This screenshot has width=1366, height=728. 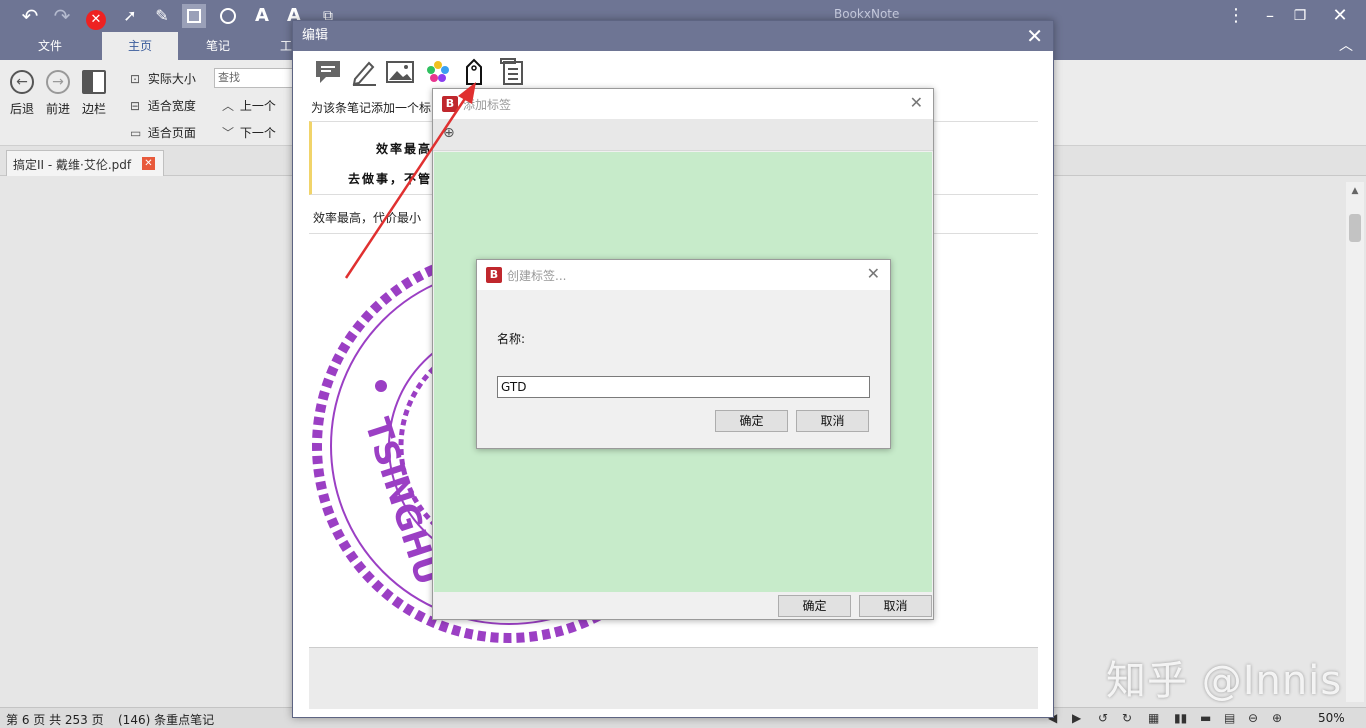 What do you see at coordinates (832, 421) in the screenshot?
I see `create-tag-cancel-button: 取消` at bounding box center [832, 421].